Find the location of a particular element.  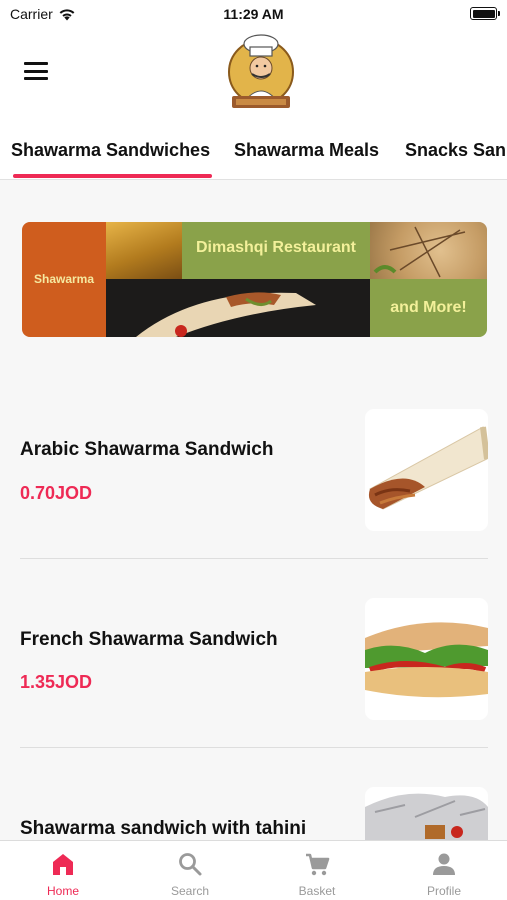

banner-title: Dimashqi Restaurant is located at coordinates (276, 247).